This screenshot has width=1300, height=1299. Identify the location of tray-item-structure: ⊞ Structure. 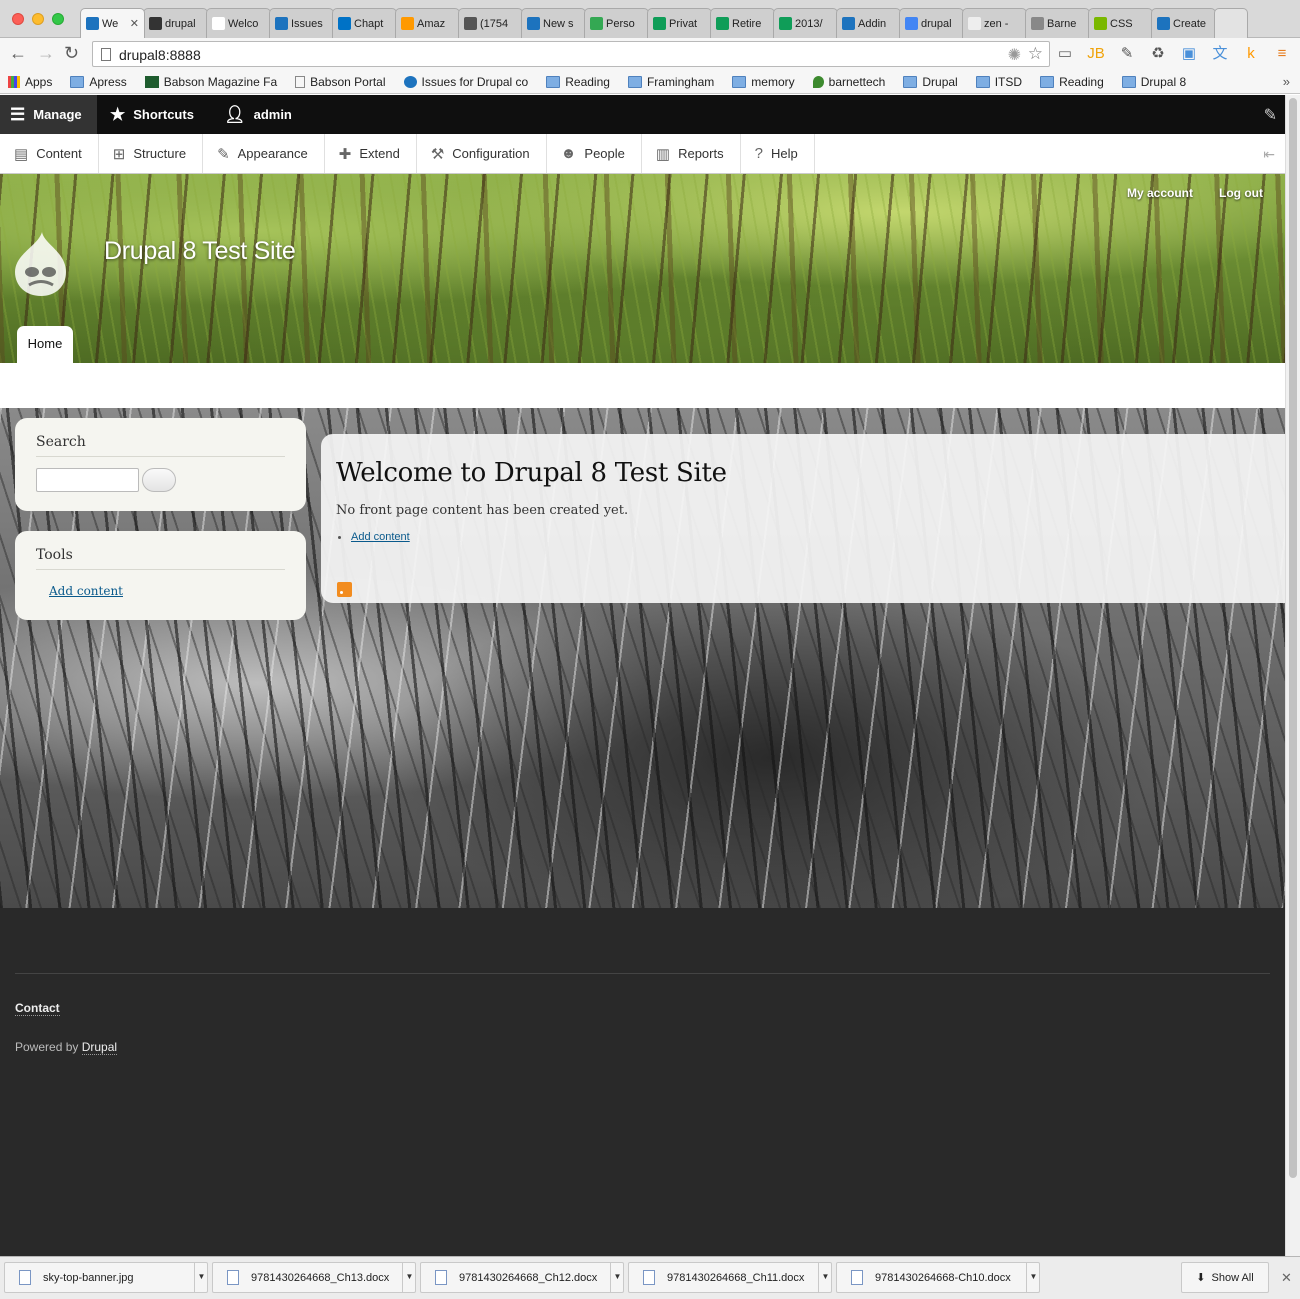
(151, 153).